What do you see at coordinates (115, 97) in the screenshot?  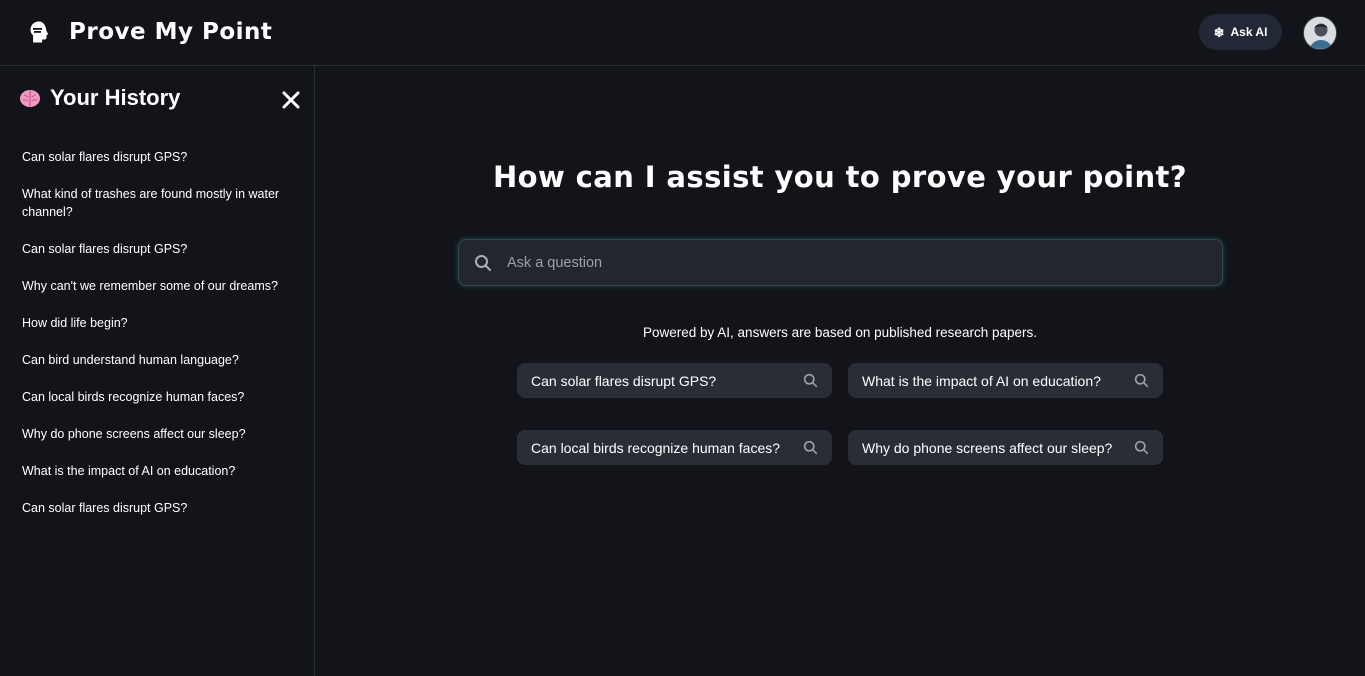 I see `history-title: Your History` at bounding box center [115, 97].